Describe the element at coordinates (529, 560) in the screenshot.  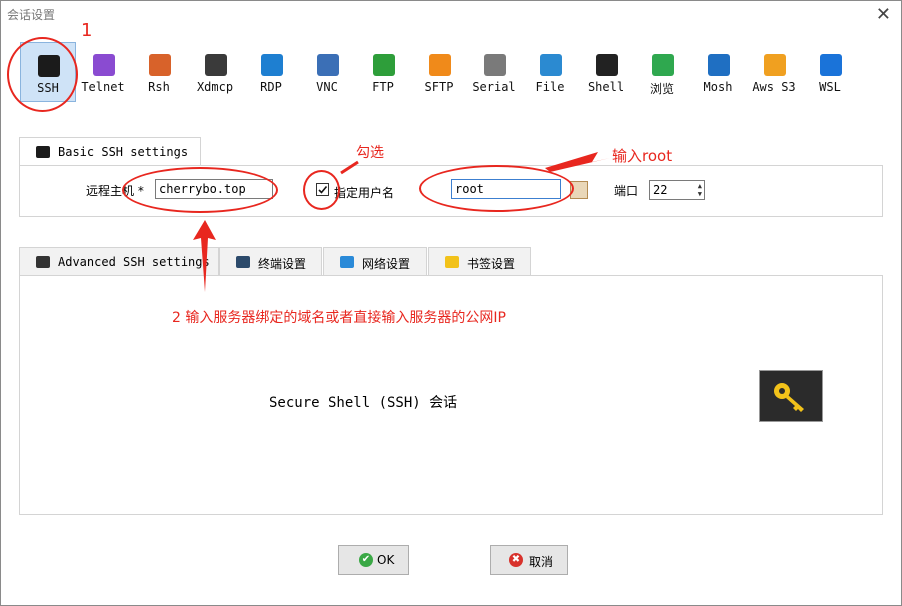
I see `cancel-button: ✖ 取消` at that location.